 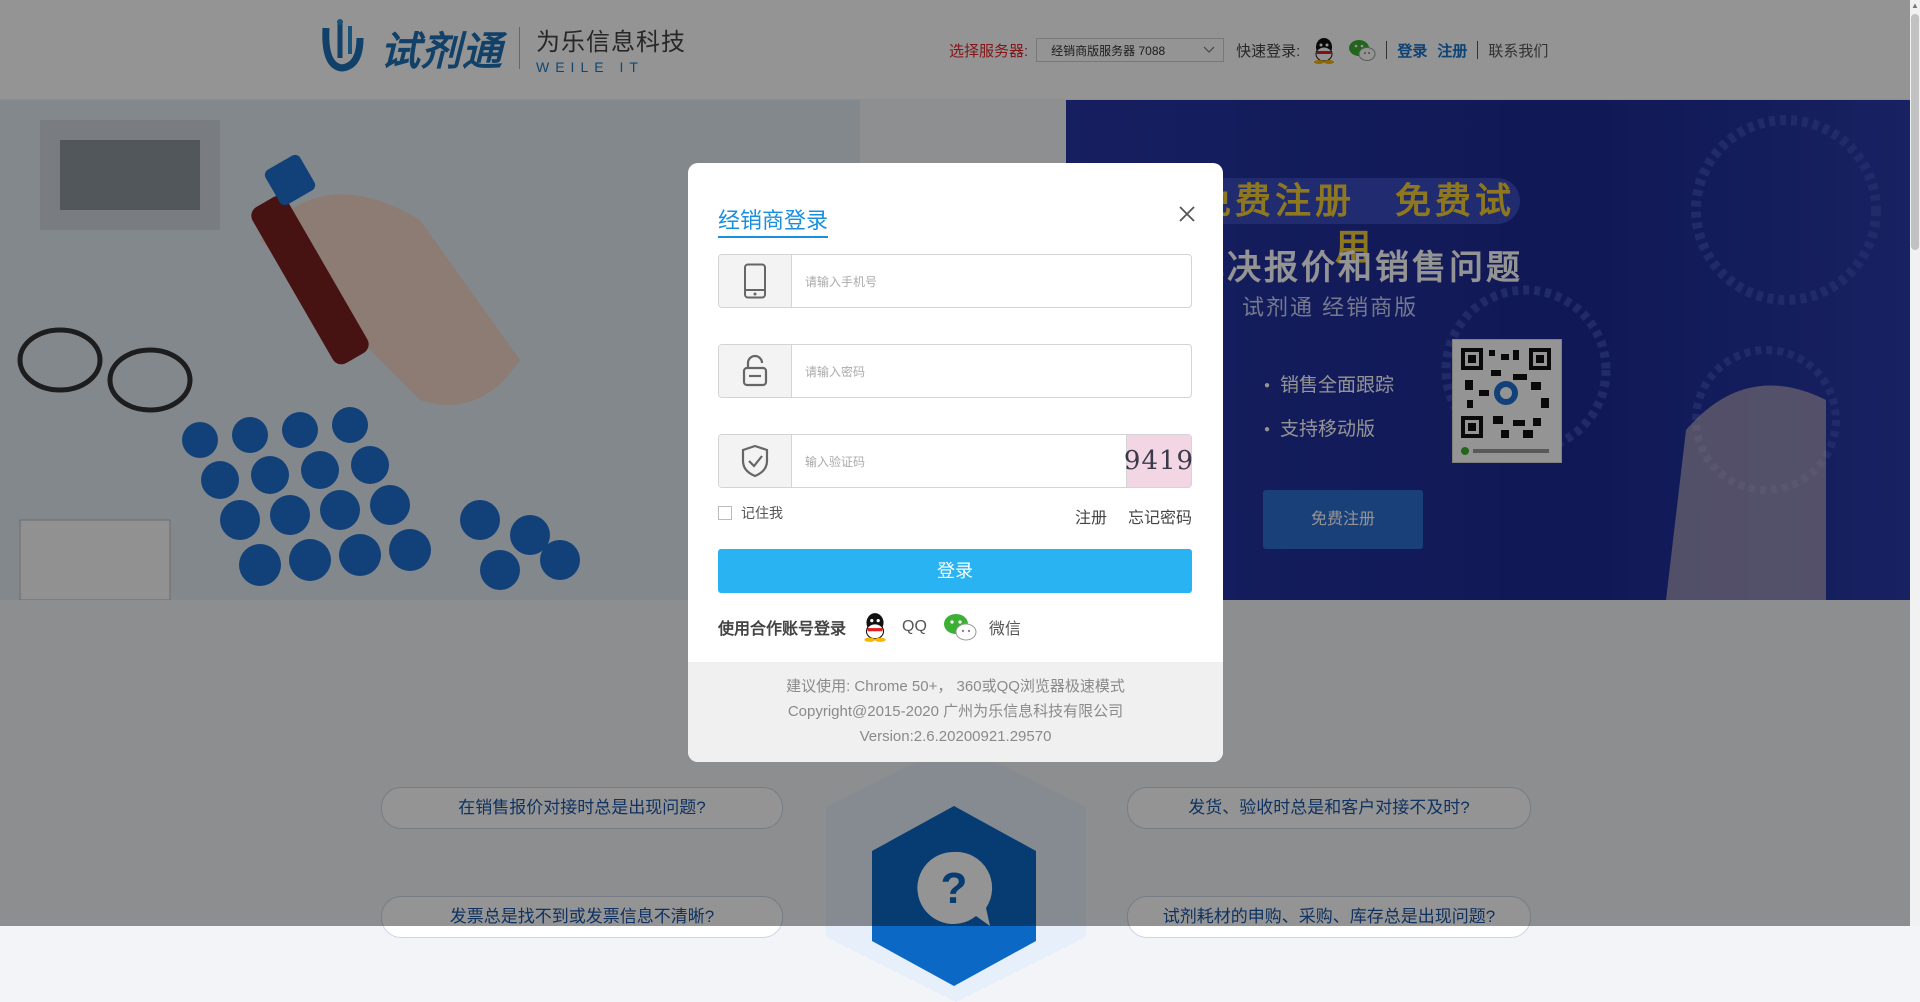 I want to click on partner-wechat-link: 微信, so click(x=1005, y=627).